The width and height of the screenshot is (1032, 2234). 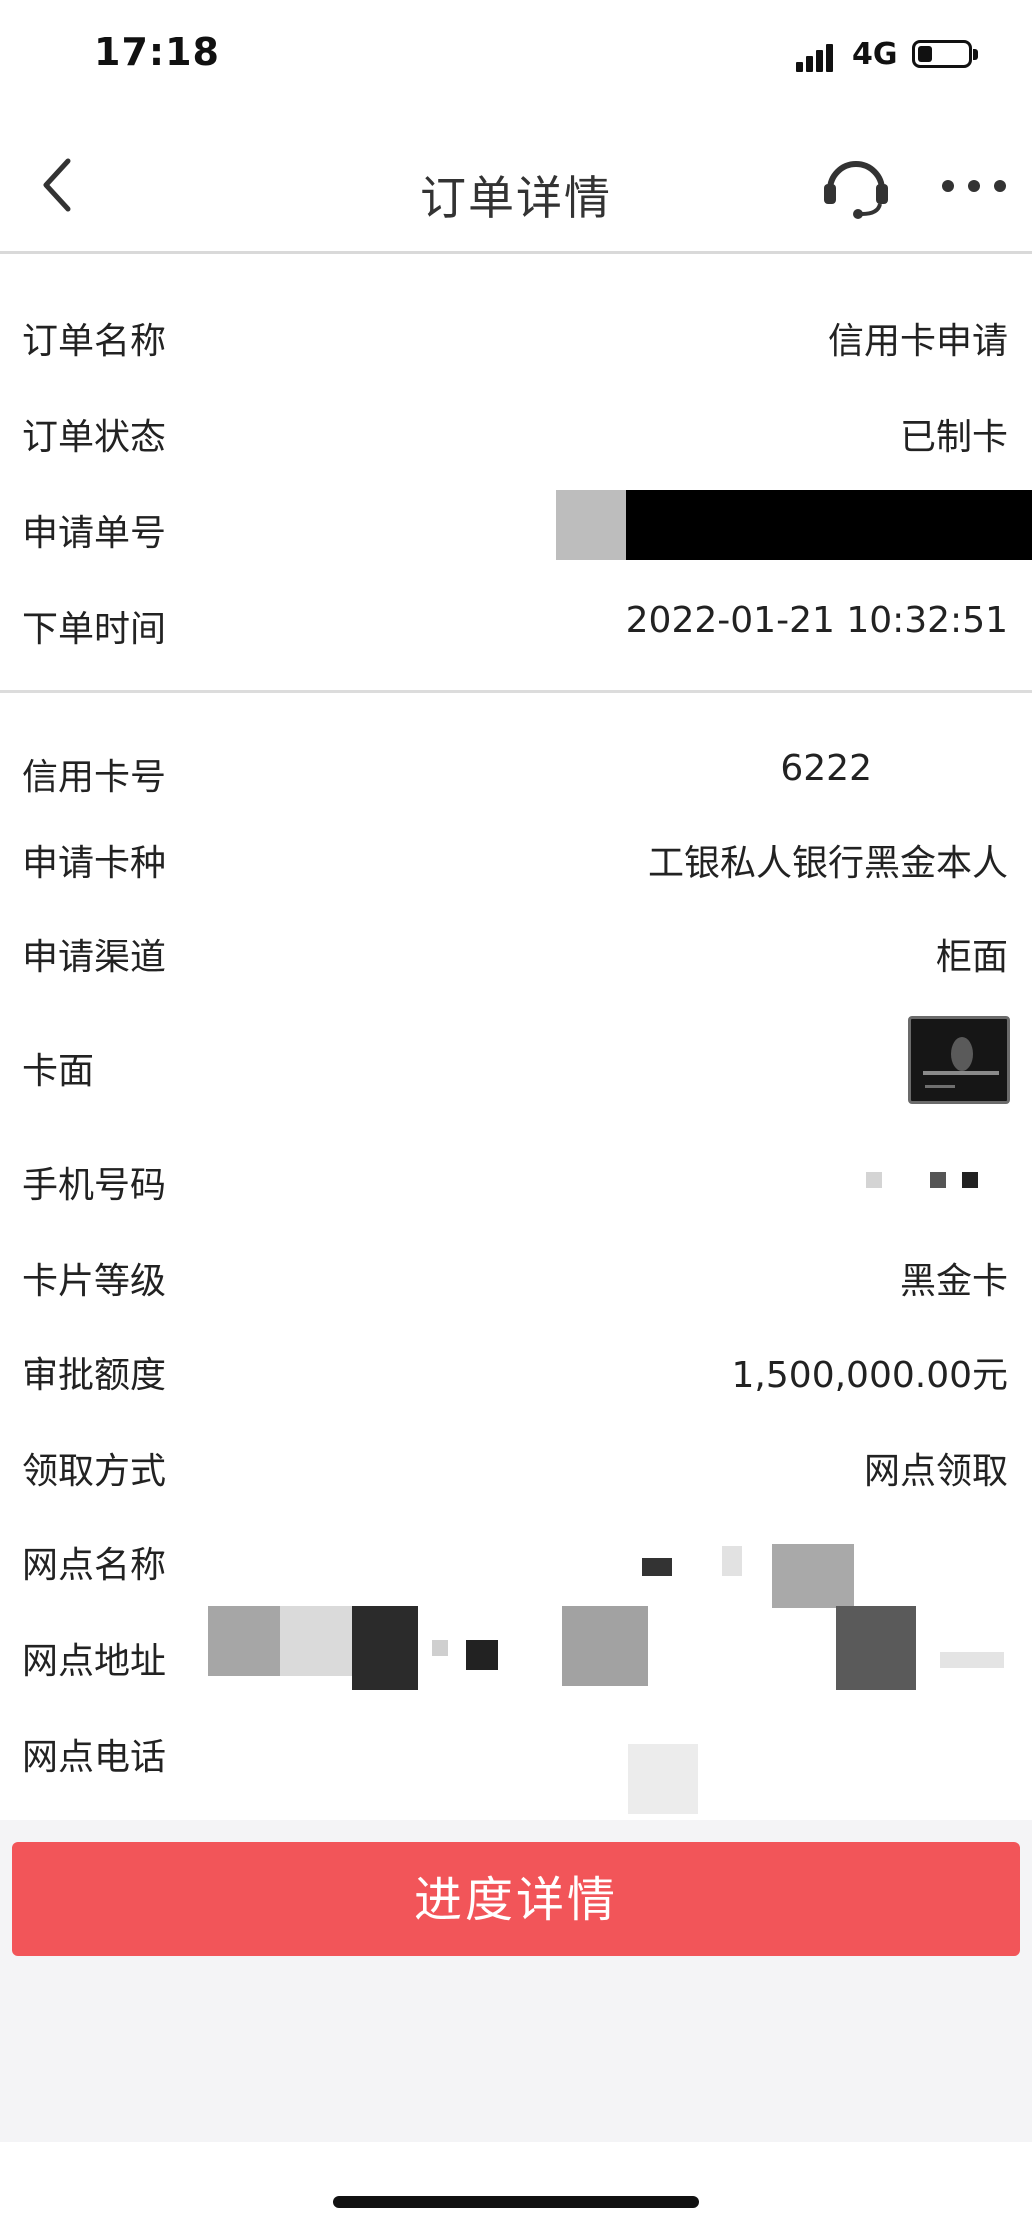 I want to click on row-label: 网点地址, so click(x=94, y=1661).